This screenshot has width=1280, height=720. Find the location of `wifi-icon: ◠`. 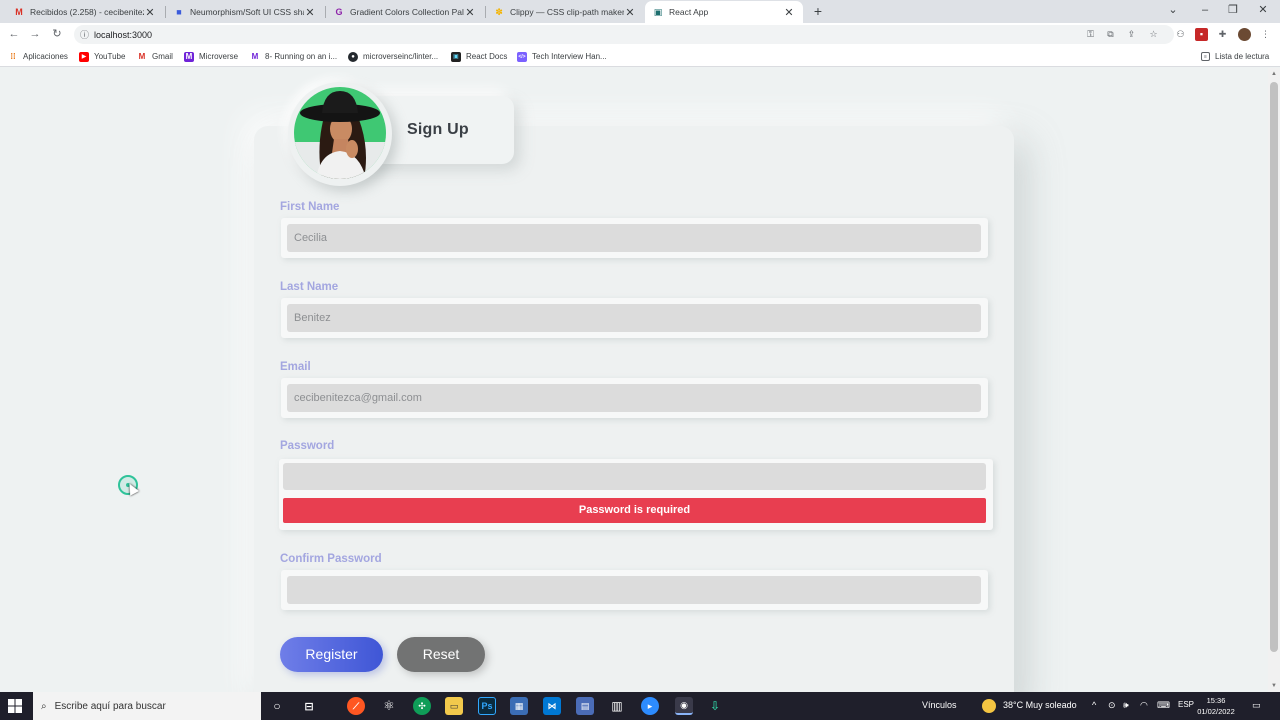

wifi-icon: ◠ is located at coordinates (1144, 705).